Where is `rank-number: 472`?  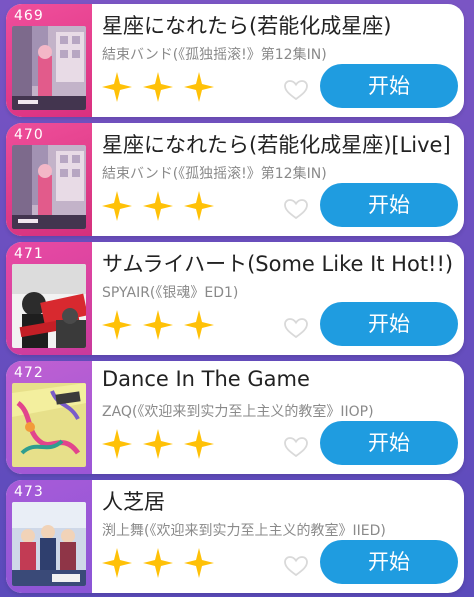 rank-number: 472 is located at coordinates (29, 373).